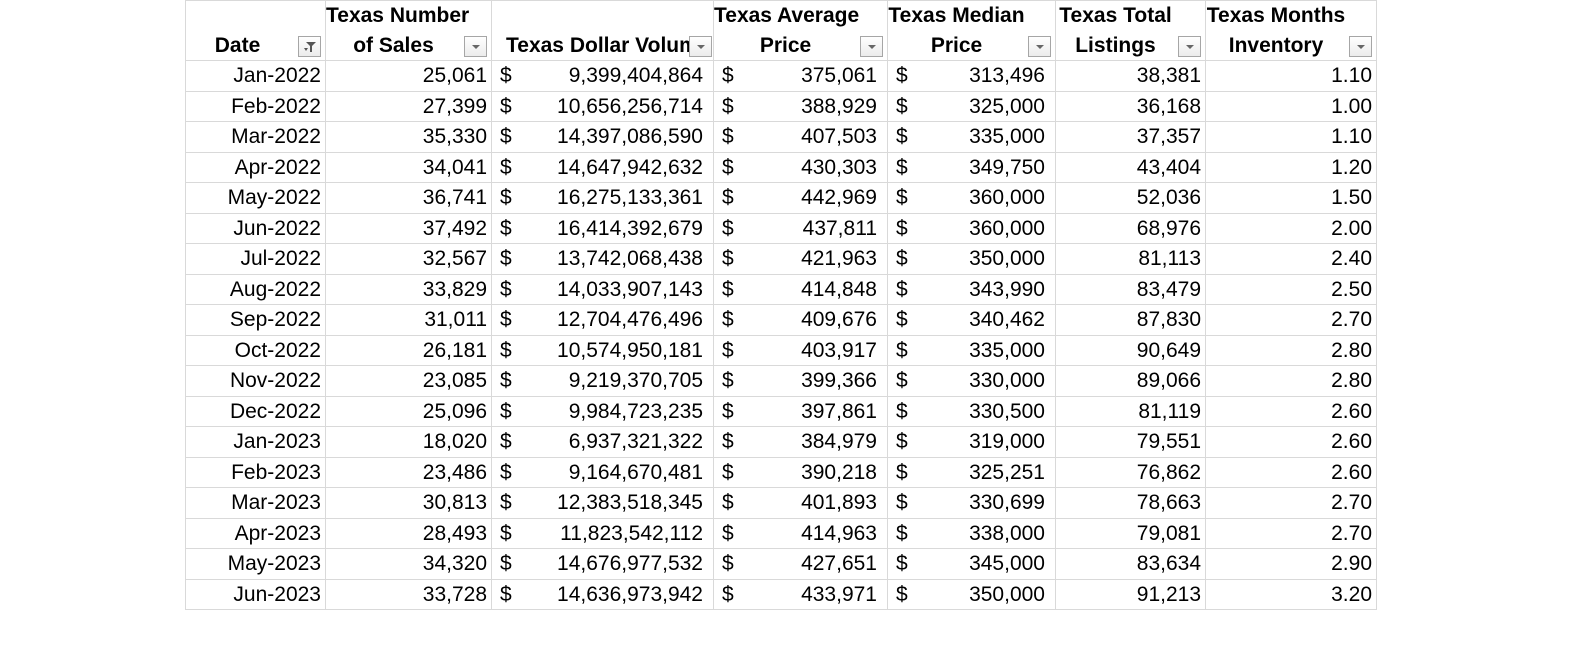 The height and width of the screenshot is (654, 1583). I want to click on total-listings-cell: 81,113, so click(1130, 259).